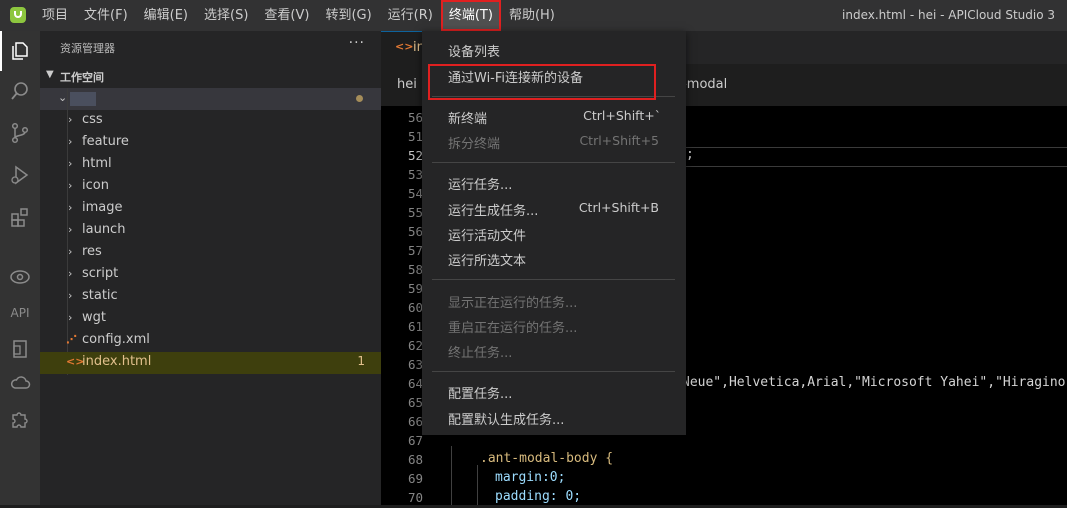  What do you see at coordinates (210, 165) in the screenshot?
I see `tree-item-folder: › html` at bounding box center [210, 165].